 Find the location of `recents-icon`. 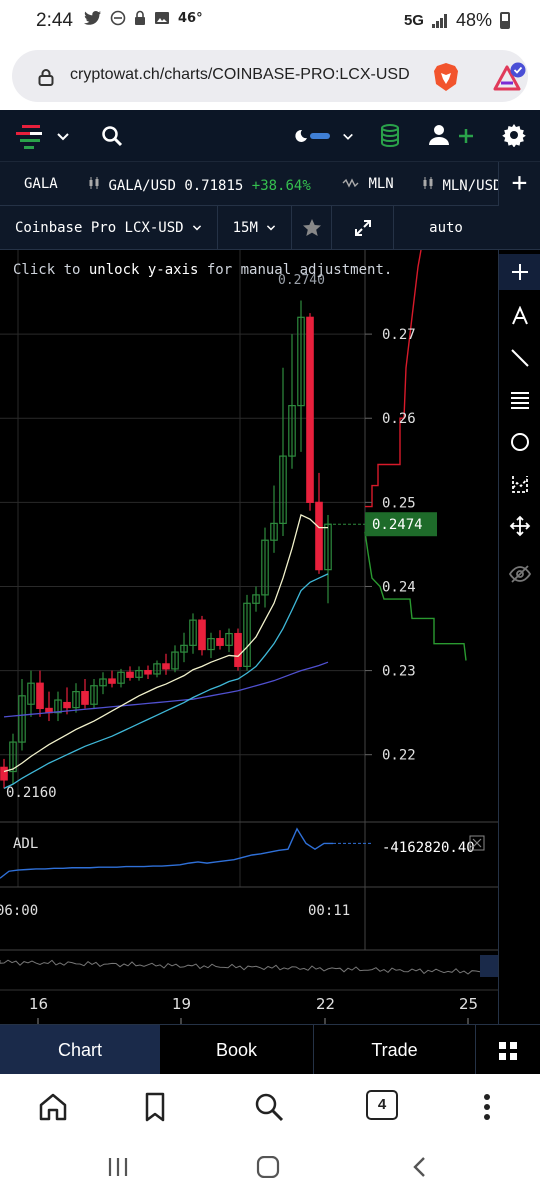

recents-icon is located at coordinates (118, 1167).